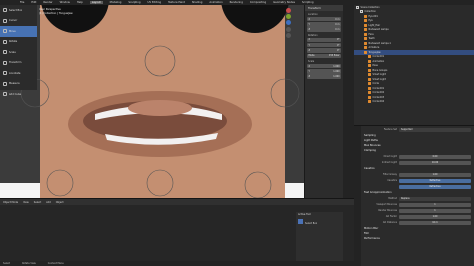 This screenshot has width=474, height=266. Describe the element at coordinates (18, 63) in the screenshot. I see `tool-transform: Transform` at that location.